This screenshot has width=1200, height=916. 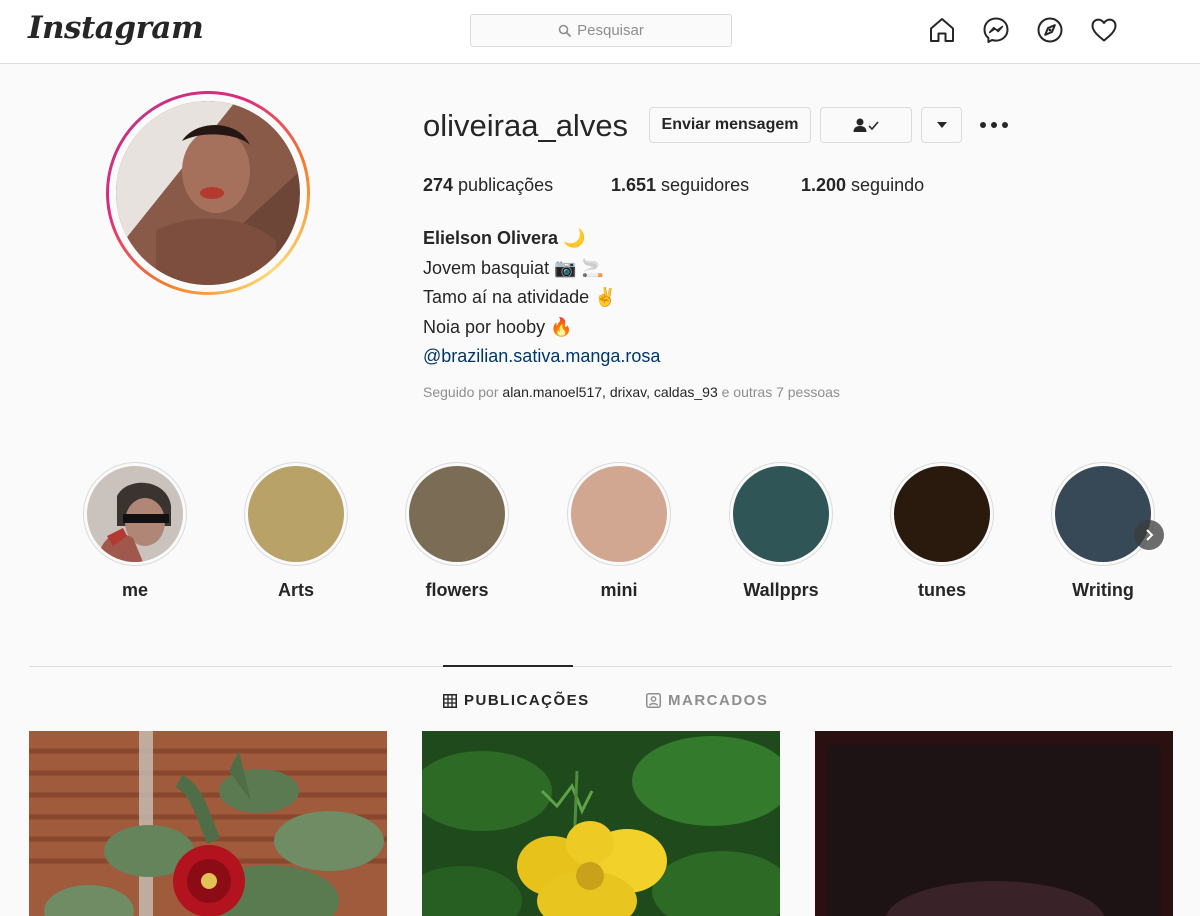 What do you see at coordinates (610, 392) in the screenshot?
I see `followed-by-users: alan.manoel517, drixav, caldas_93` at bounding box center [610, 392].